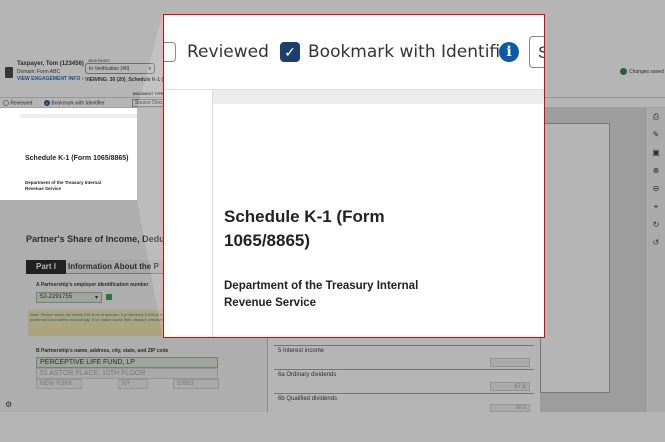 Image resolution: width=665 pixels, height=442 pixels. I want to click on doc-agency-line1: Department of the Treasury Internal, so click(321, 286).